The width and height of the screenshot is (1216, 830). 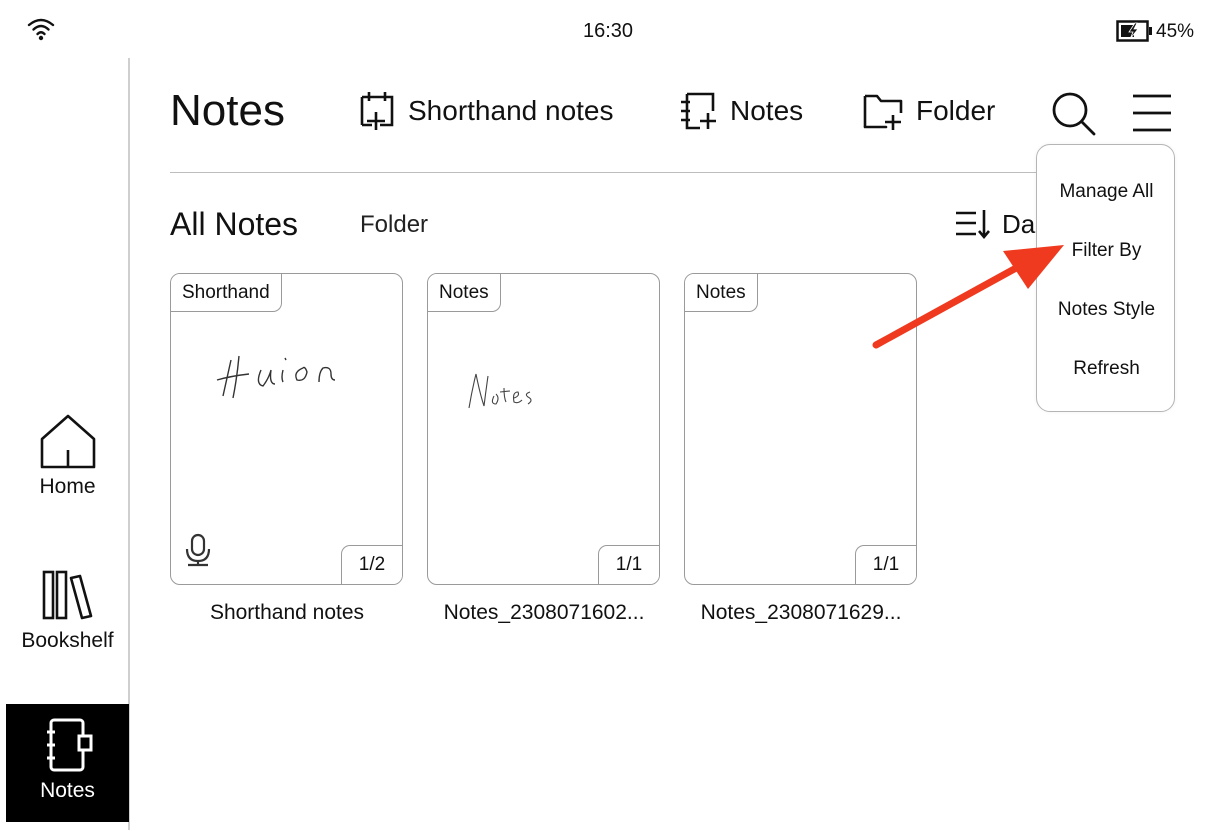 What do you see at coordinates (956, 110) in the screenshot?
I see `new-folder-label: Folder` at bounding box center [956, 110].